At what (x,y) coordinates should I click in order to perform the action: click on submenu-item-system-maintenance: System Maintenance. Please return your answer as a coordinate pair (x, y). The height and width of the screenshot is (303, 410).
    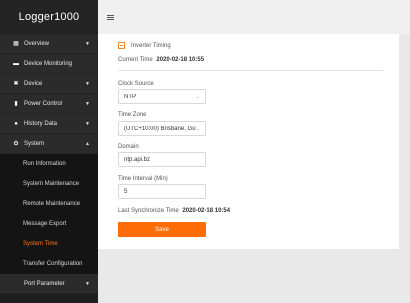
    Looking at the image, I should click on (49, 184).